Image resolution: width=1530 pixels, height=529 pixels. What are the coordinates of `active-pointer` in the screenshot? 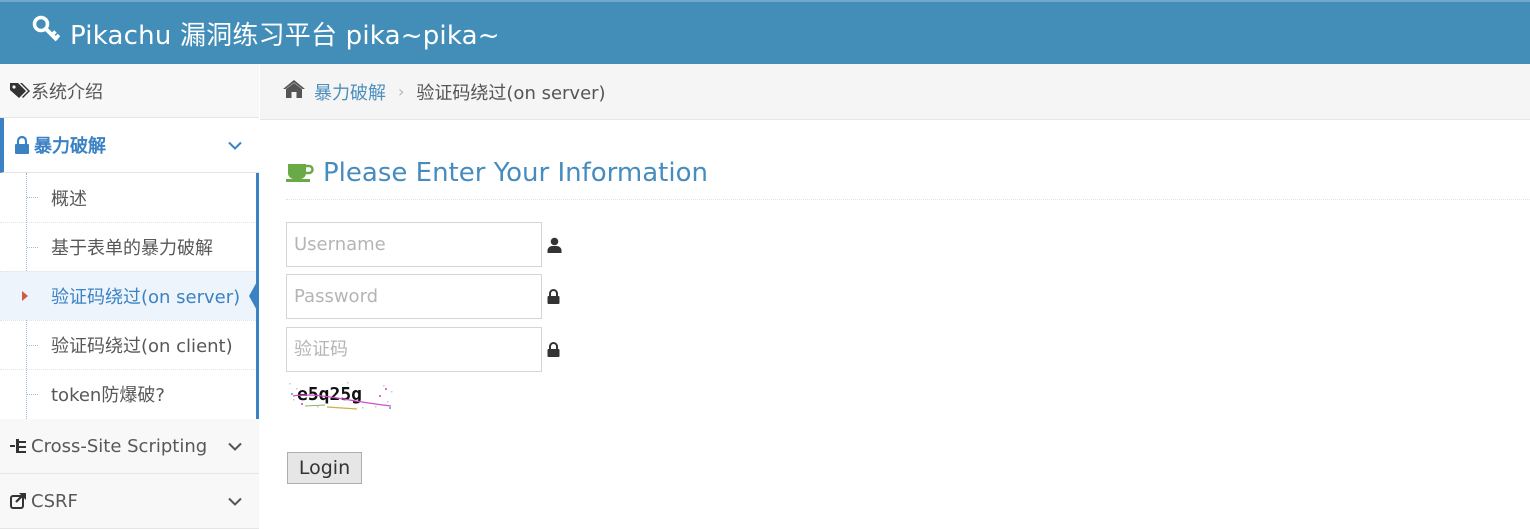 It's located at (254, 296).